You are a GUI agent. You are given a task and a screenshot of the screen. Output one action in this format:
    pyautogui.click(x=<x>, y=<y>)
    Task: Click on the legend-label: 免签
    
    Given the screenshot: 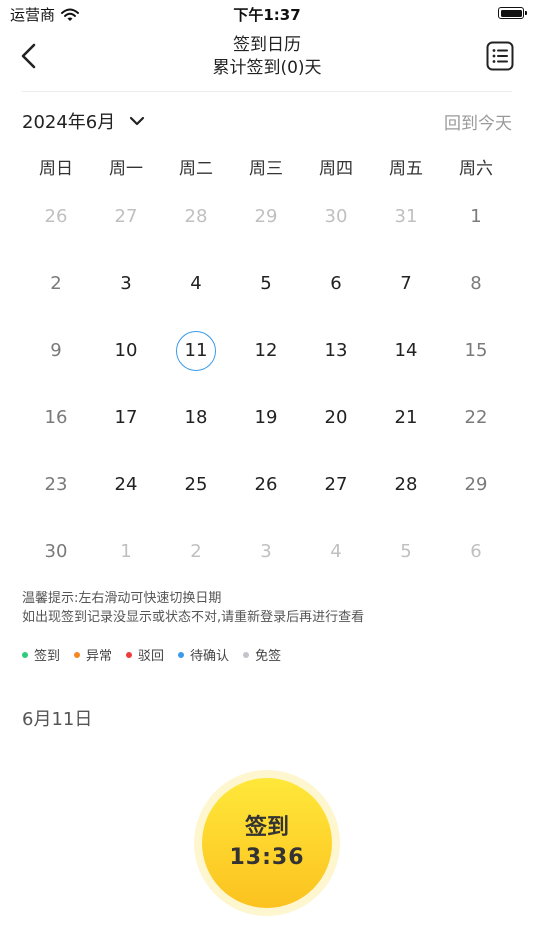 What is the action you would take?
    pyautogui.click(x=268, y=656)
    